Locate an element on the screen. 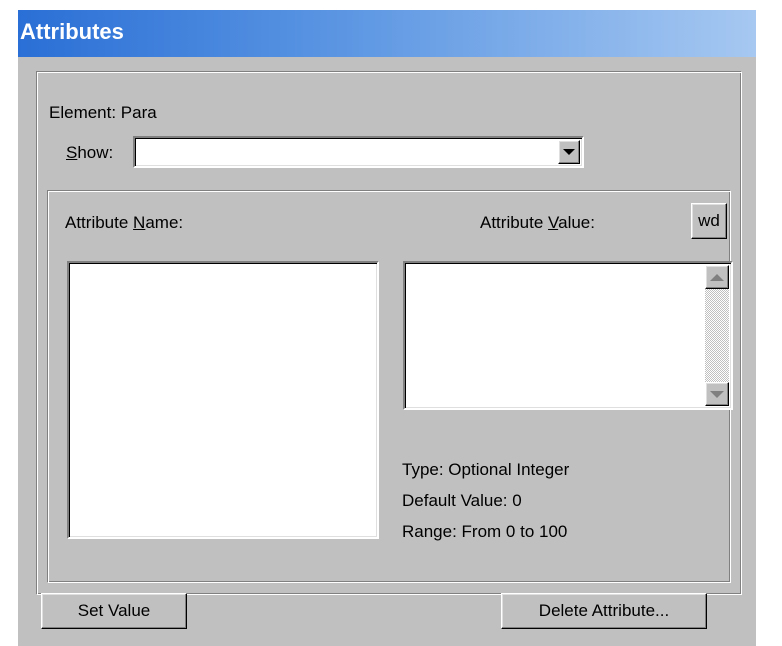  scroll-up-button is located at coordinates (717, 277).